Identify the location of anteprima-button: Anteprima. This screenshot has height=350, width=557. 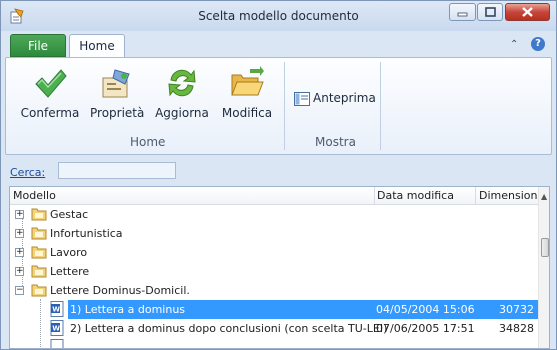
(335, 99).